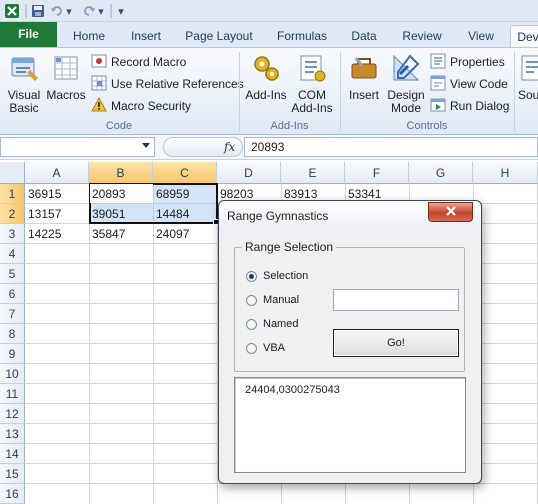 The width and height of the screenshot is (538, 504). What do you see at coordinates (57, 11) in the screenshot?
I see `undo-icon` at bounding box center [57, 11].